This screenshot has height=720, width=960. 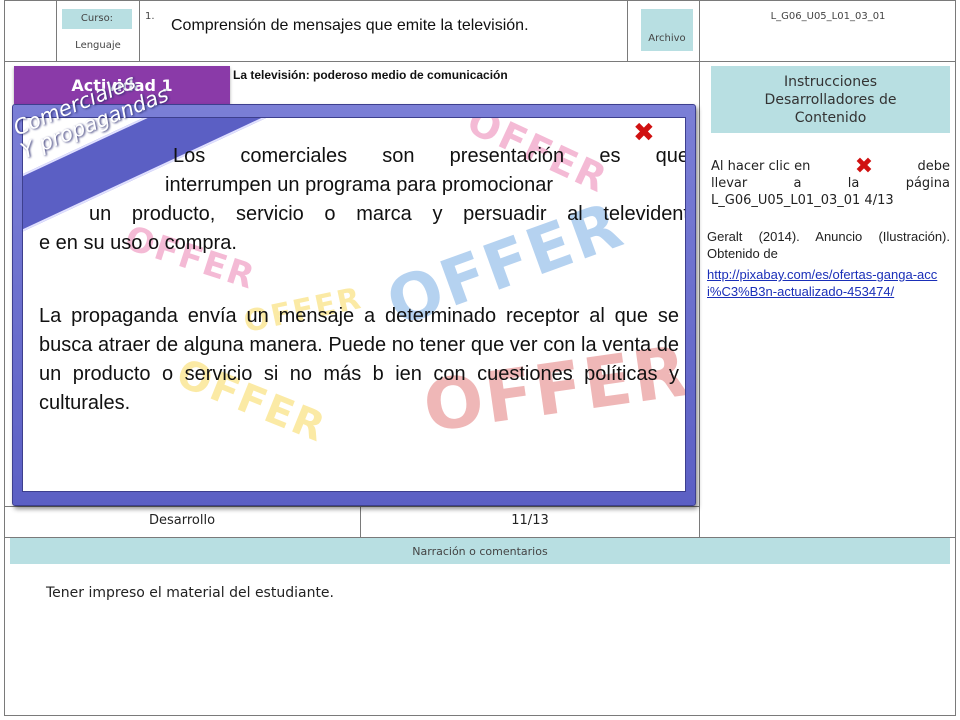 I want to click on paragraph-commercials-line4: e en su uso o compra., so click(x=138, y=243).